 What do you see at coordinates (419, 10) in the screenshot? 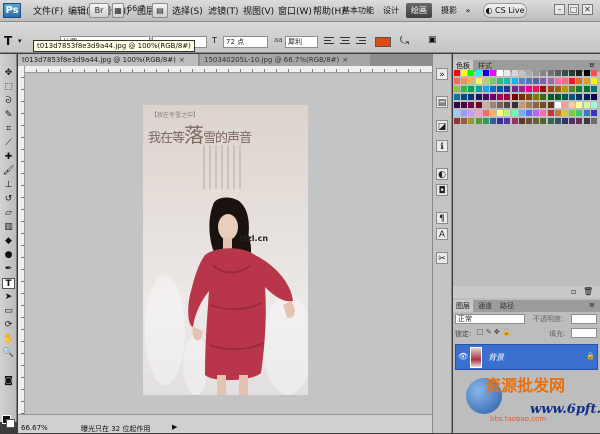
I see `workspace-painting: 绘画` at bounding box center [419, 10].